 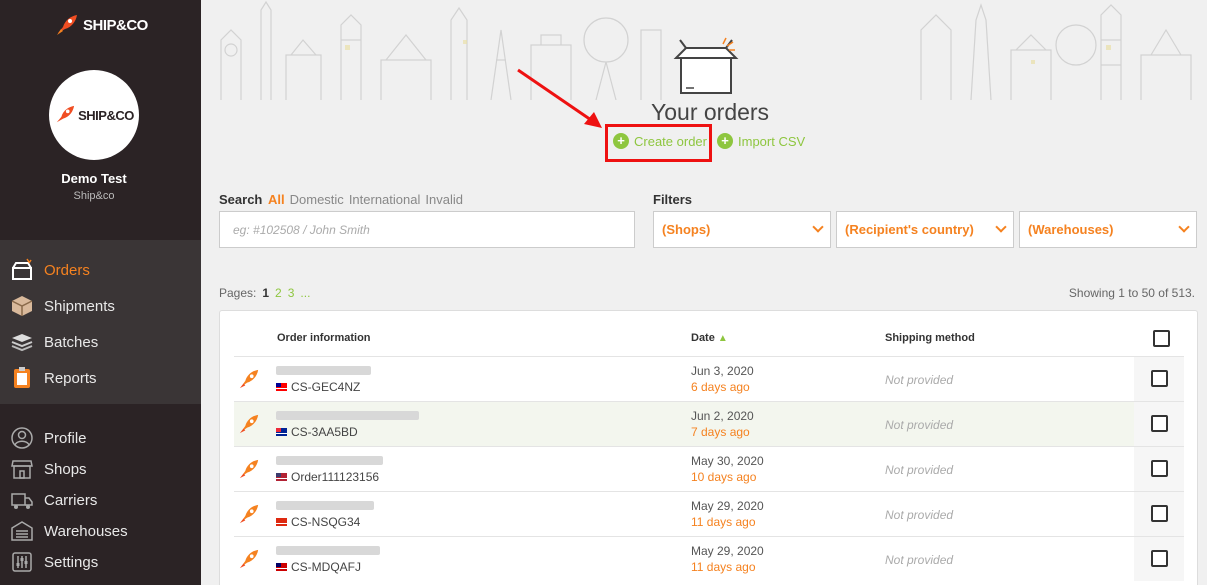 What do you see at coordinates (67, 270) in the screenshot?
I see `nav-label: Orders` at bounding box center [67, 270].